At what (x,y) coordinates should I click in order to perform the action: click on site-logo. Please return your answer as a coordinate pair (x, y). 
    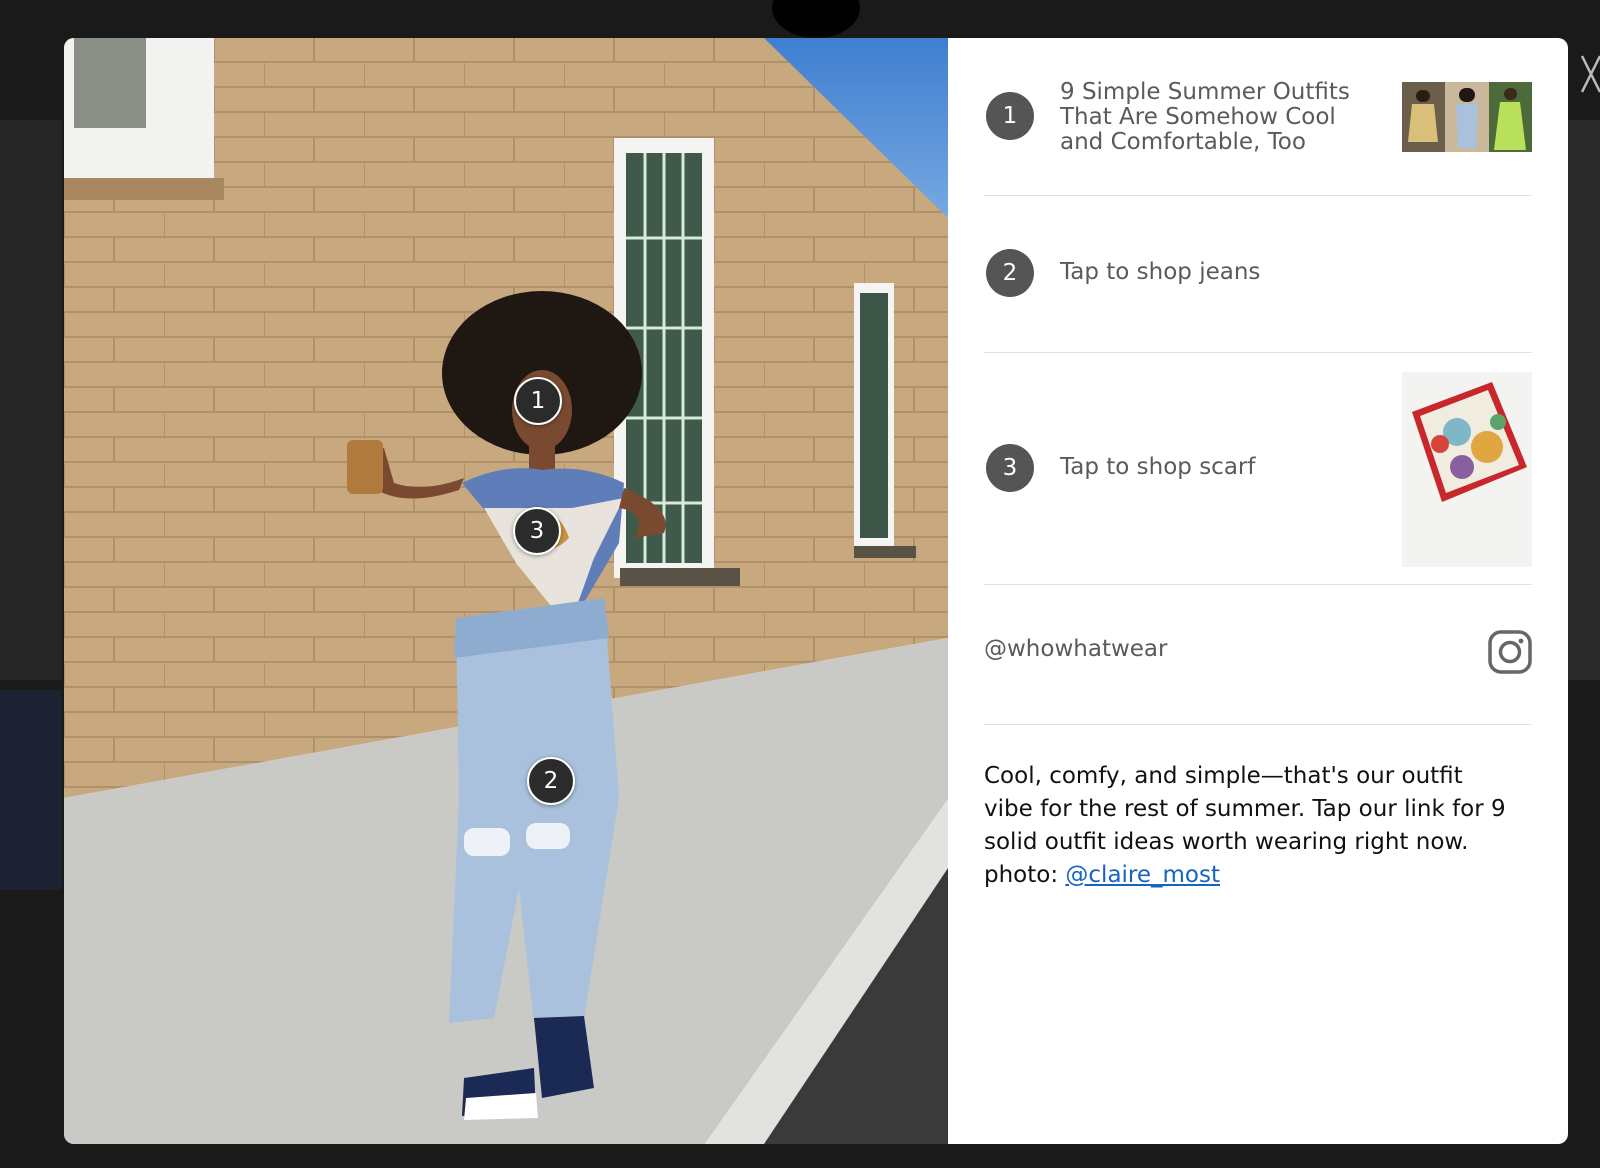
    Looking at the image, I should click on (816, 19).